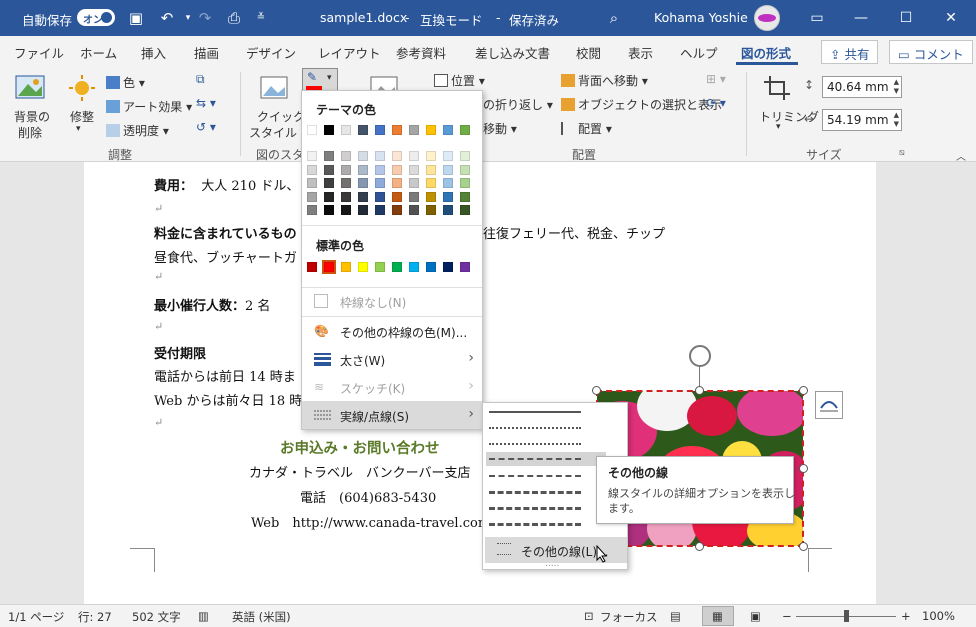 The width and height of the screenshot is (976, 627). What do you see at coordinates (829, 405) in the screenshot?
I see `layout-options-button` at bounding box center [829, 405].